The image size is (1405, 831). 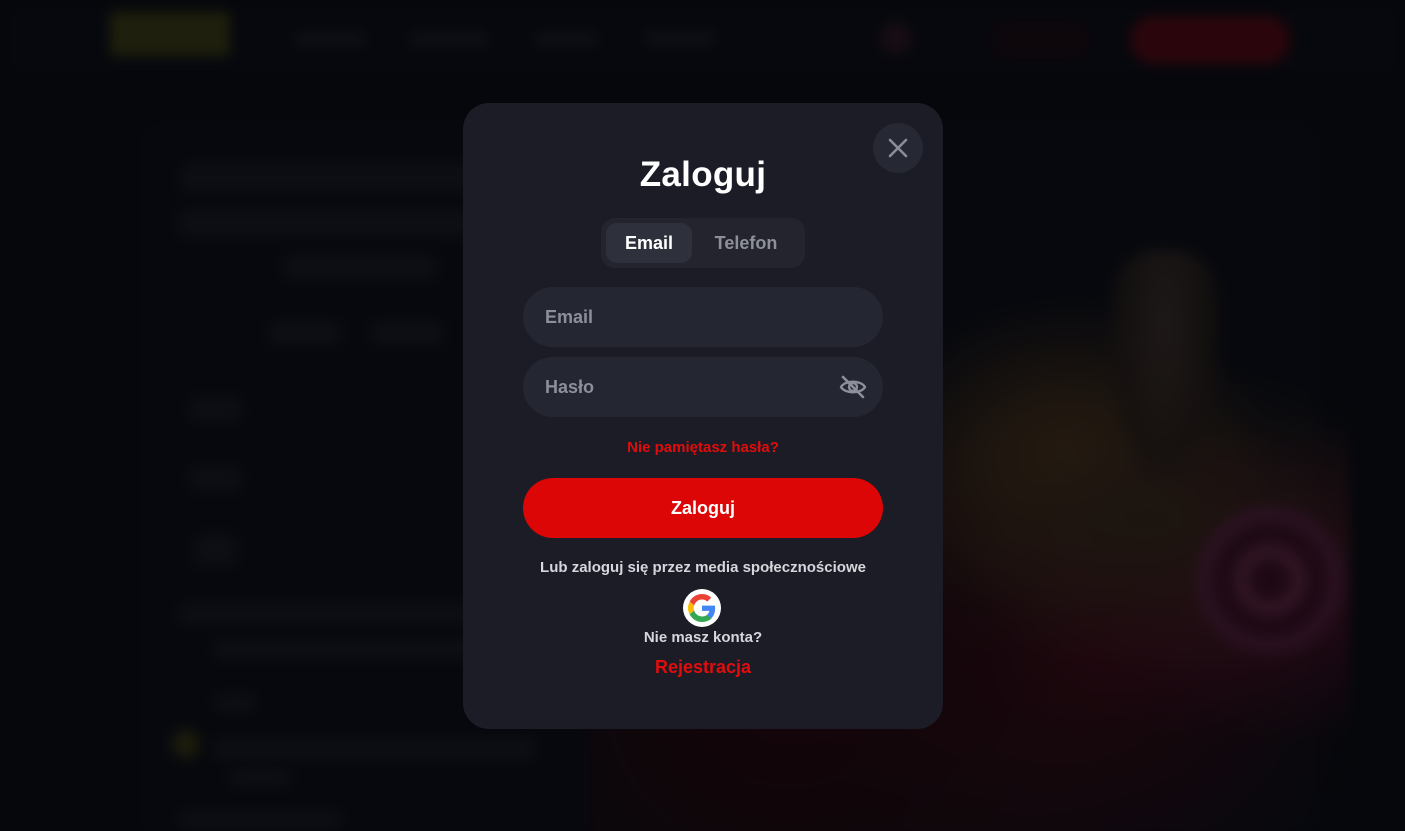 I want to click on password-input, so click(x=703, y=387).